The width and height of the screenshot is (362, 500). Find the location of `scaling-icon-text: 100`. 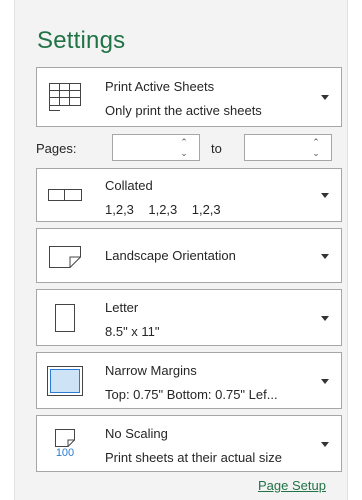

scaling-icon-text: 100 is located at coordinates (65, 453).